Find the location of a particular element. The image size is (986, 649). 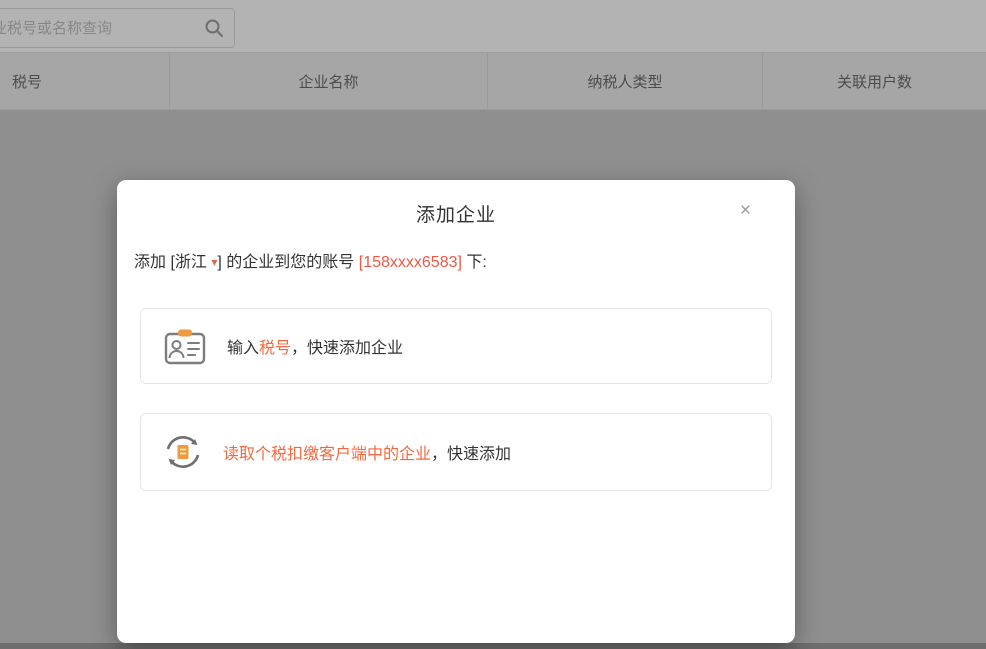

sync-read-icon is located at coordinates (183, 452).